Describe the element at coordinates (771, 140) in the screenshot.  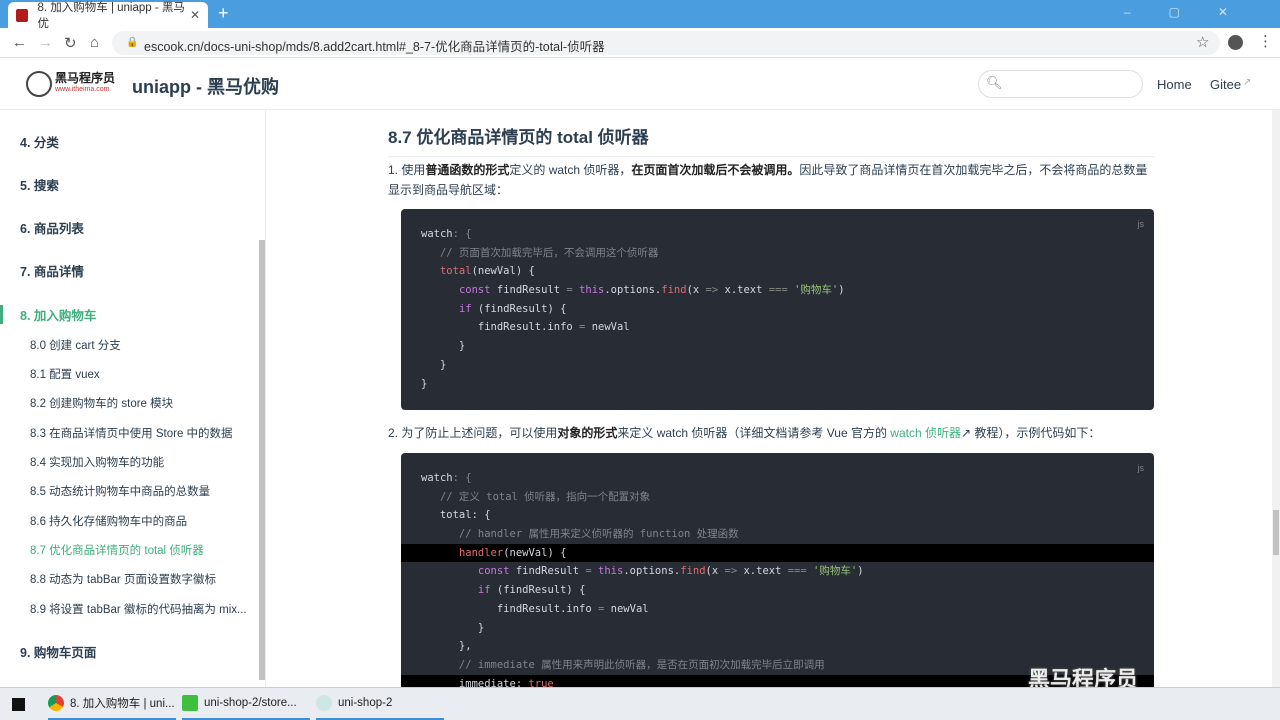
I see `section-heading: 8.7 优化商品详情页的 total 侦听器` at that location.